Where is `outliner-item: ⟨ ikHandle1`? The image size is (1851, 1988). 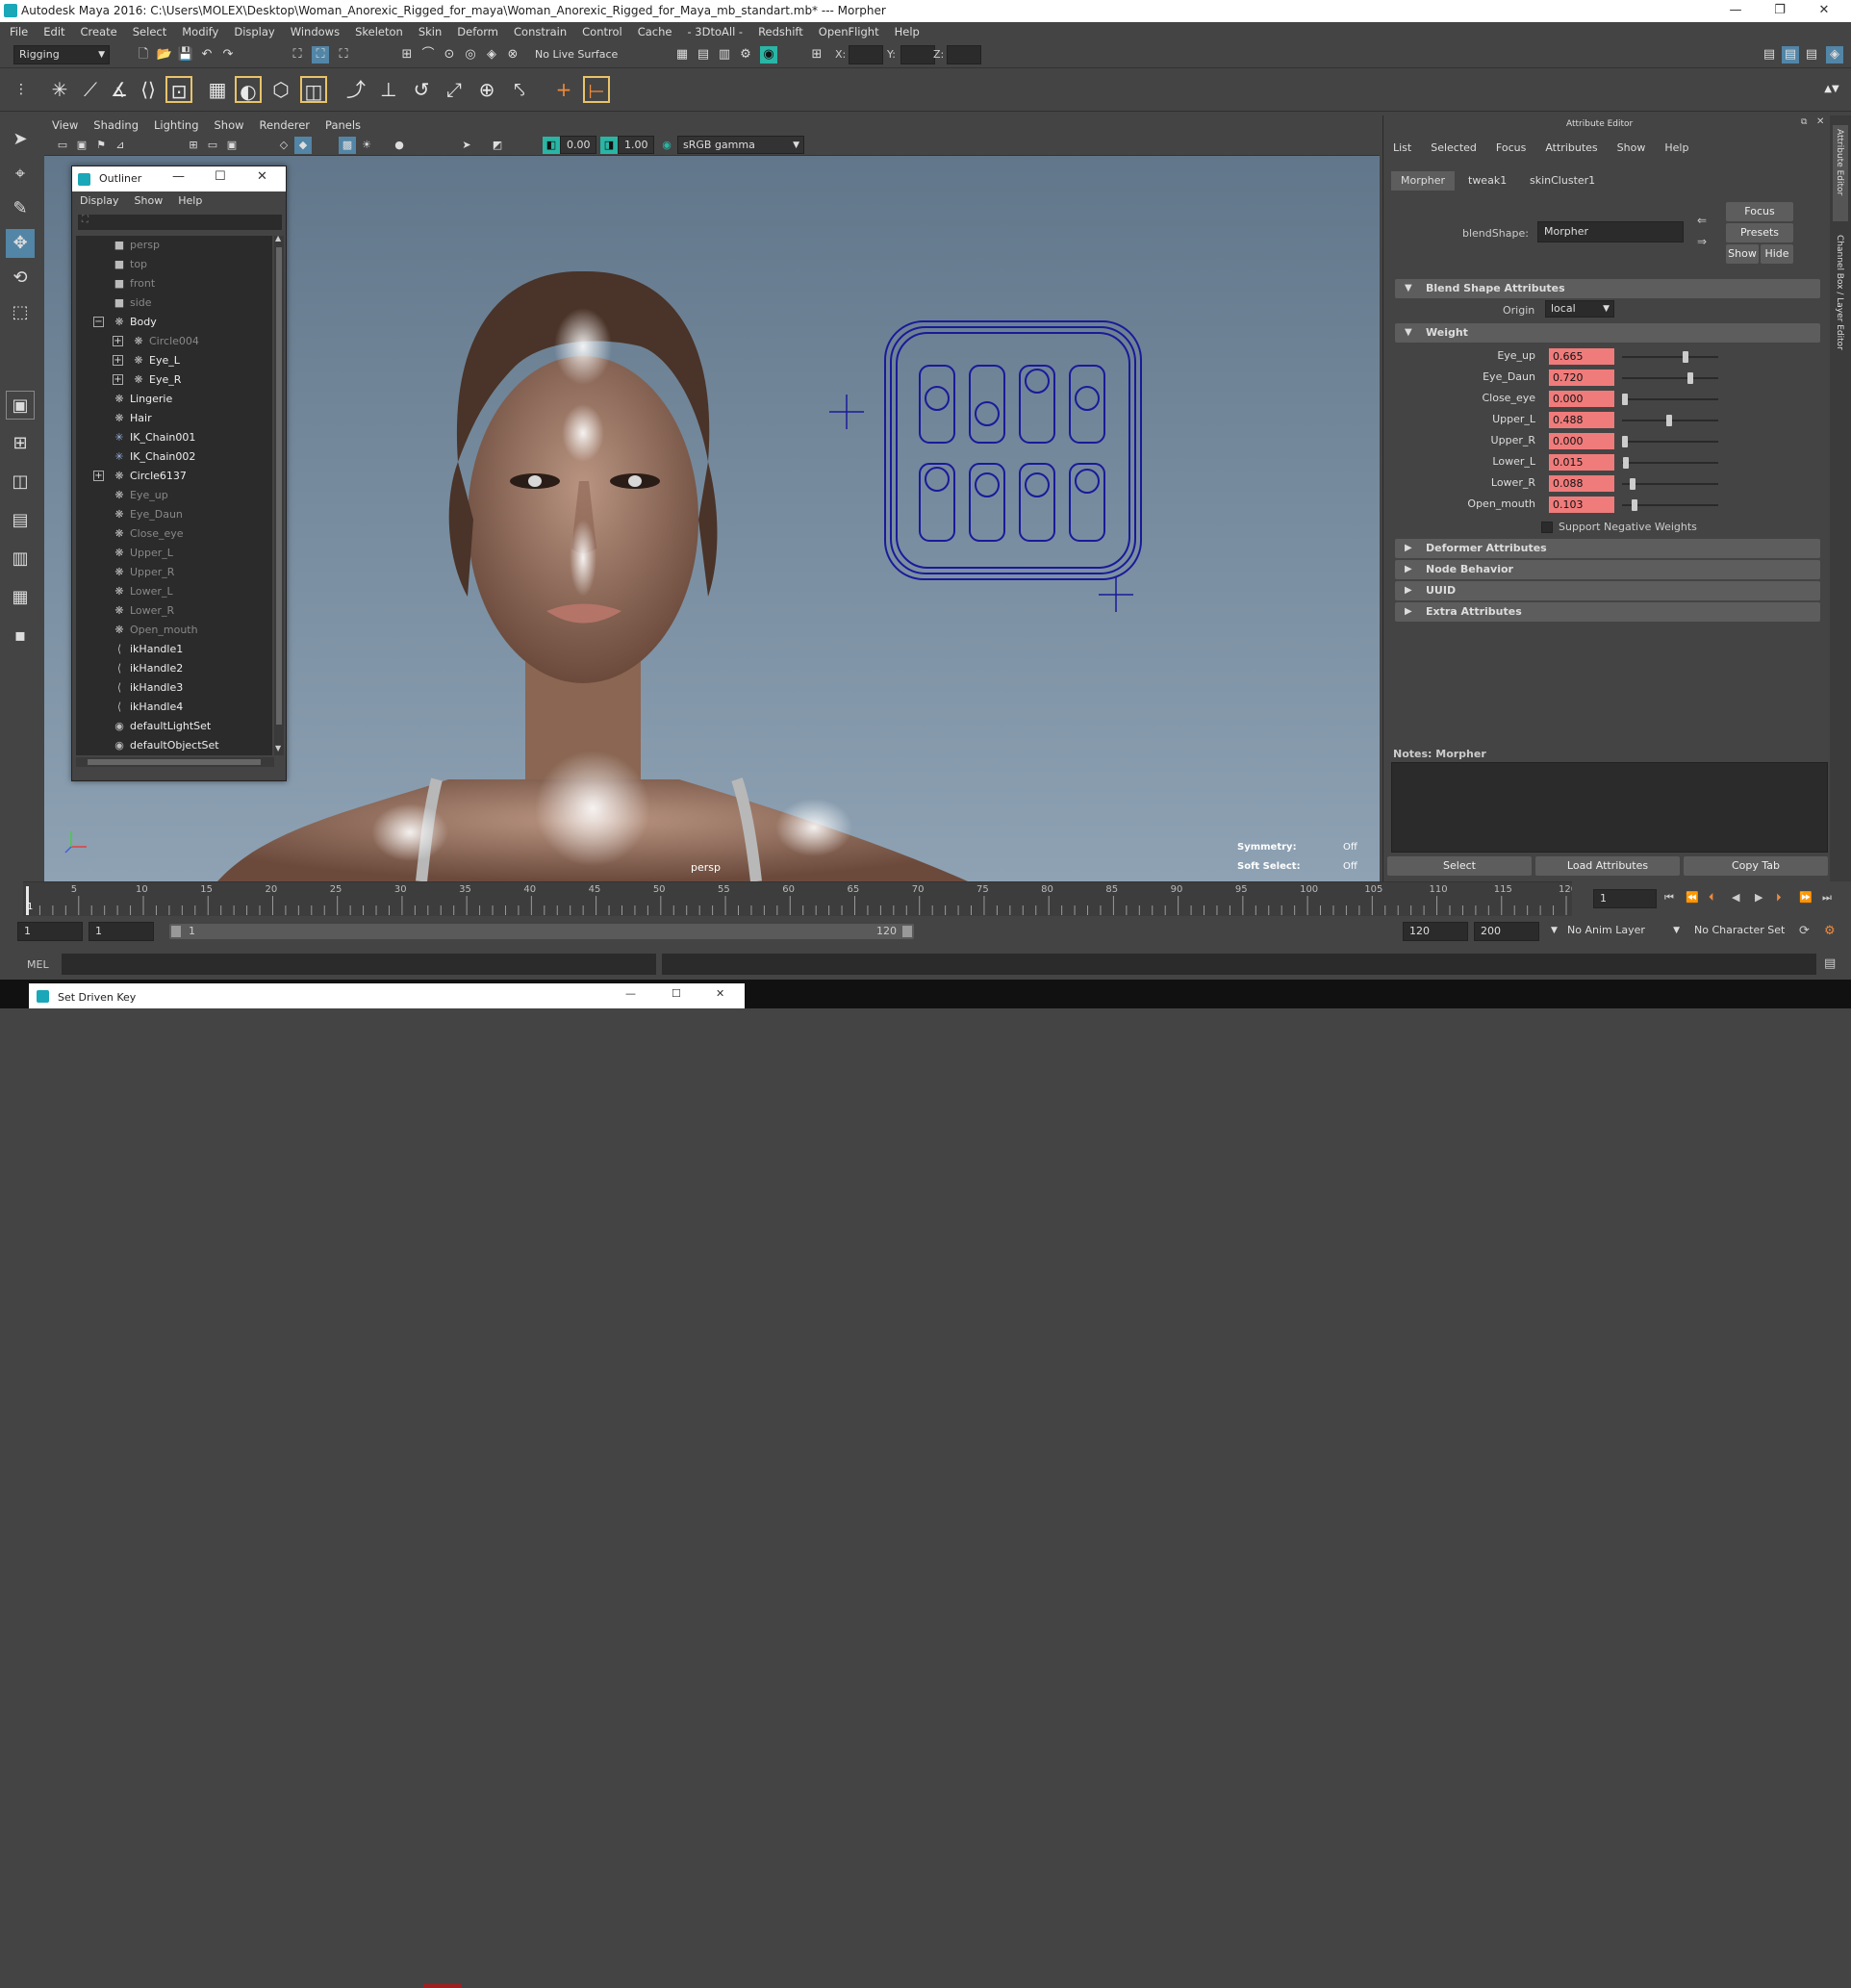
outliner-item: ⟨ ikHandle1 is located at coordinates (174, 649).